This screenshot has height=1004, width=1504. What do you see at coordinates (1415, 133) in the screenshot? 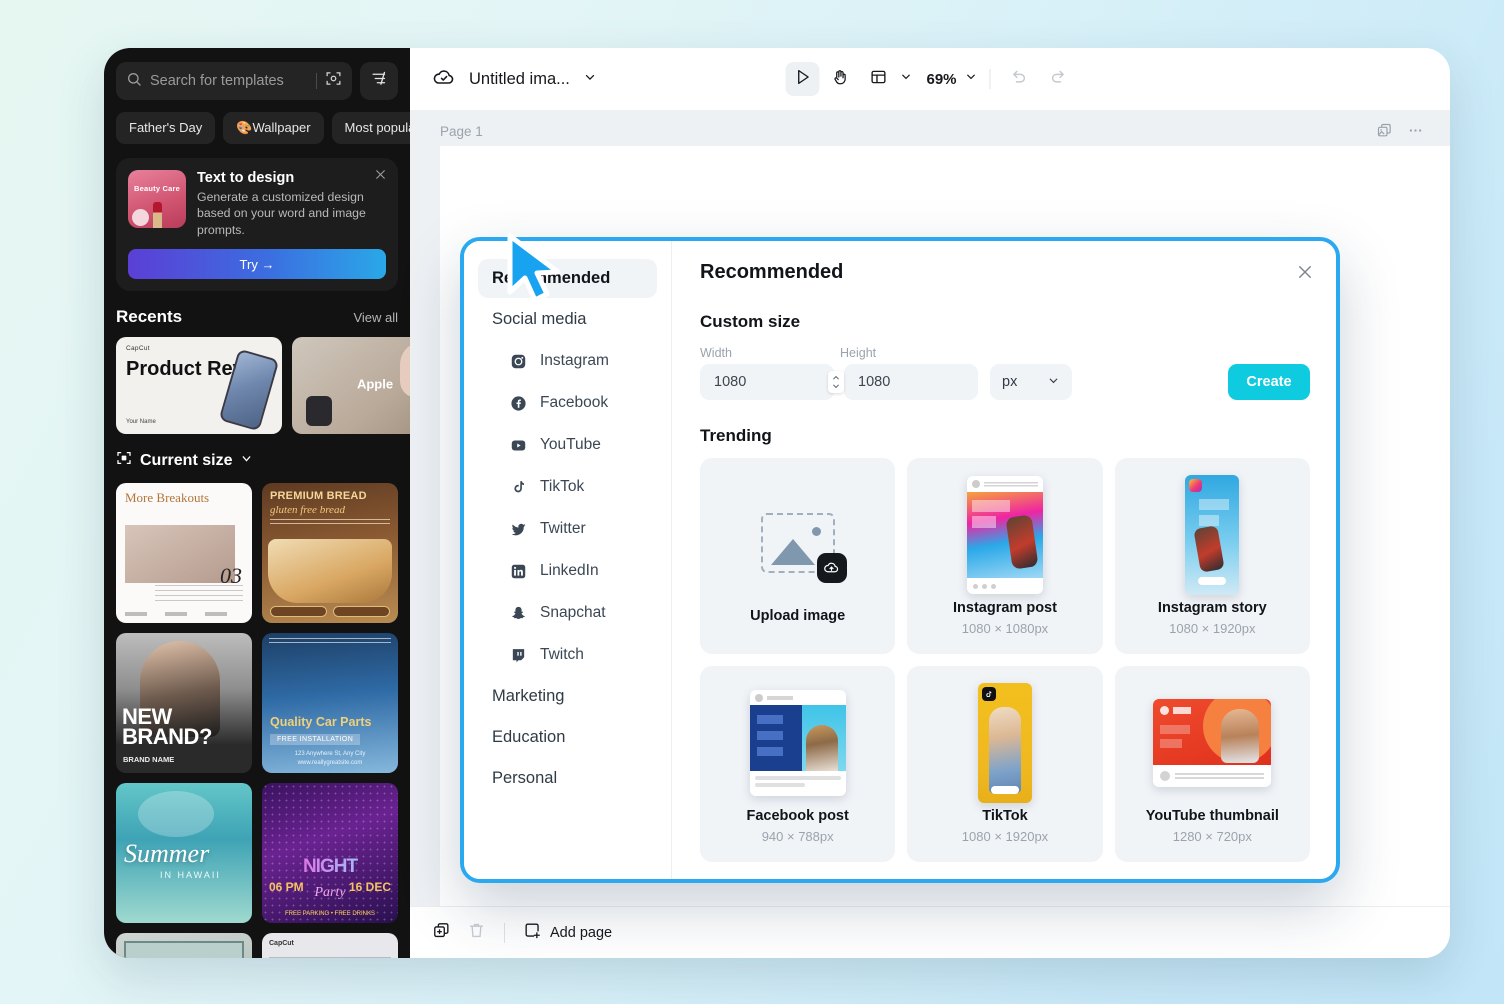
I see `more-options-icon` at bounding box center [1415, 133].